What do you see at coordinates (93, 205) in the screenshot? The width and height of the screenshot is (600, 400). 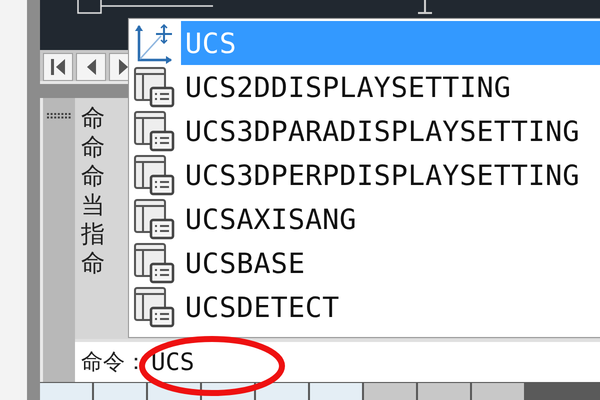 I see `history-line: 当` at bounding box center [93, 205].